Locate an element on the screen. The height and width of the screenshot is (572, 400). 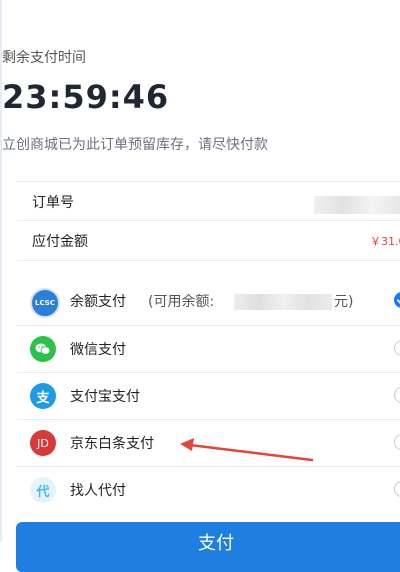
payment-option-label: 找人代付 is located at coordinates (98, 491).